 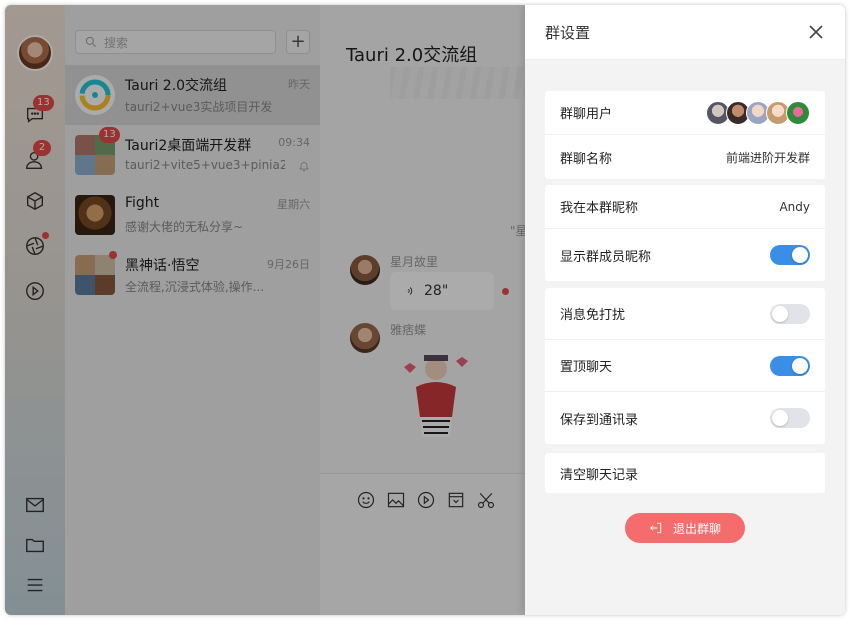 I want to click on nickname-value: Andy, so click(x=794, y=206).